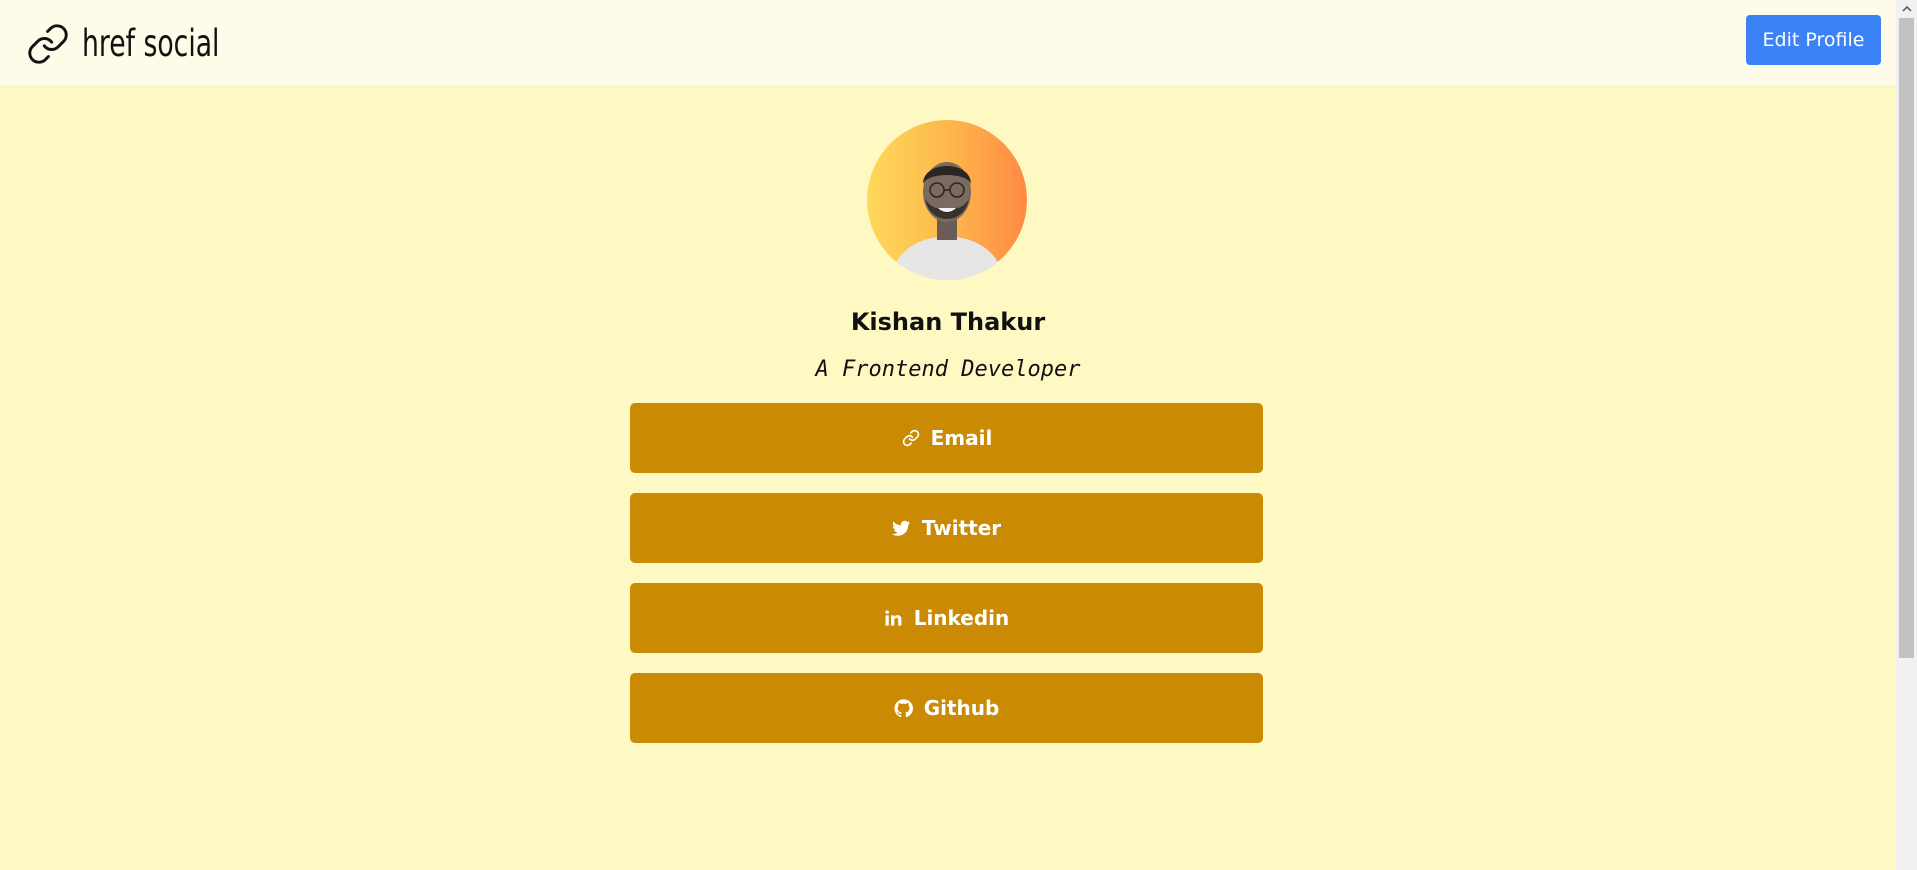  What do you see at coordinates (1906, 338) in the screenshot?
I see `scrollbar-thumb` at bounding box center [1906, 338].